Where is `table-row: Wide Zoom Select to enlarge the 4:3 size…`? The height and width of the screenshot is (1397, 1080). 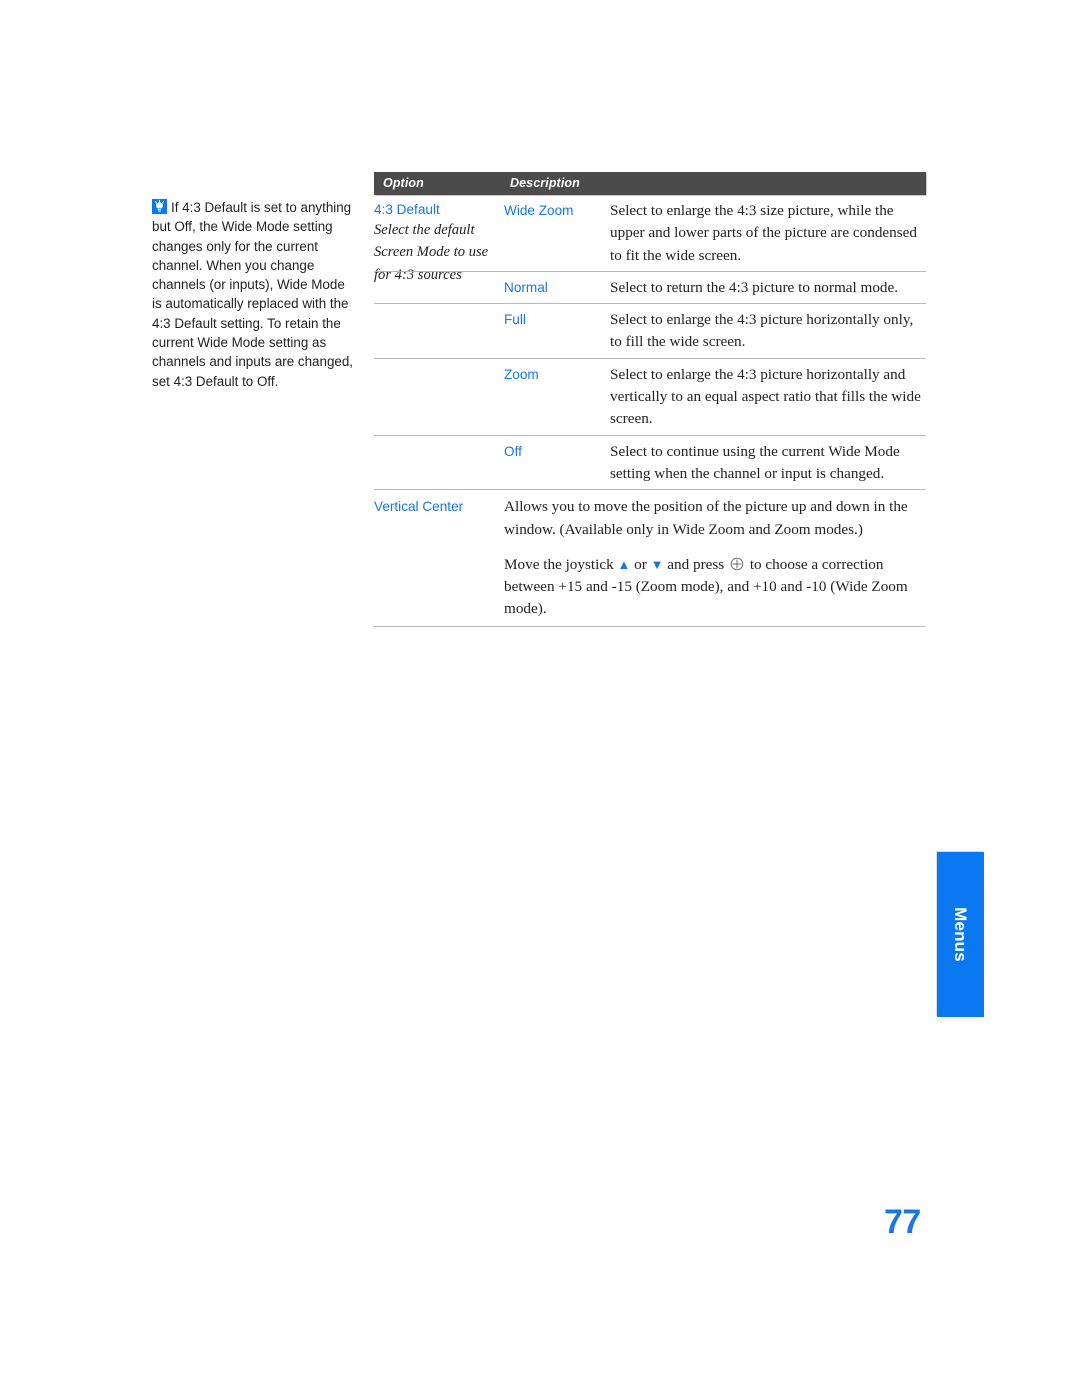 table-row: Wide Zoom Select to enlarge the 4:3 size… is located at coordinates (650, 233).